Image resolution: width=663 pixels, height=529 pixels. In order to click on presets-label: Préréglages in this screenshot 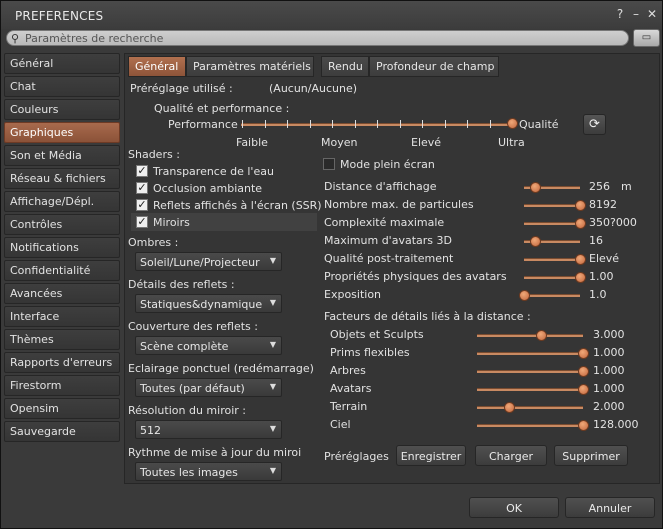, I will do `click(356, 456)`.